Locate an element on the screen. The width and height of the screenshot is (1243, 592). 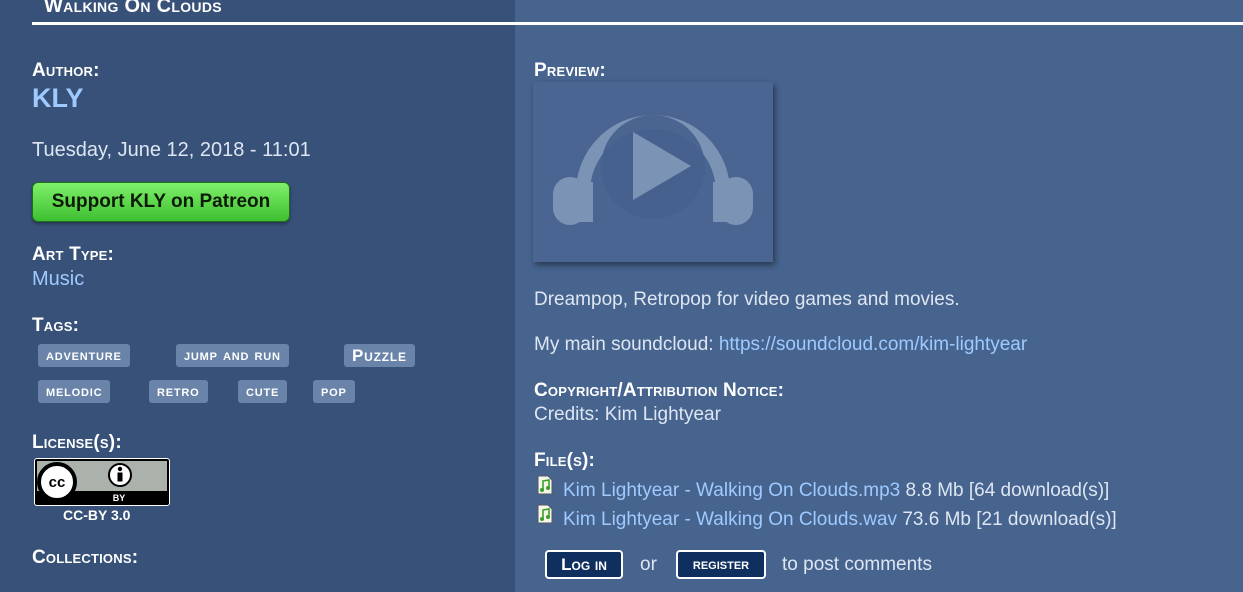
tag-puzzle: Puzzle is located at coordinates (379, 355).